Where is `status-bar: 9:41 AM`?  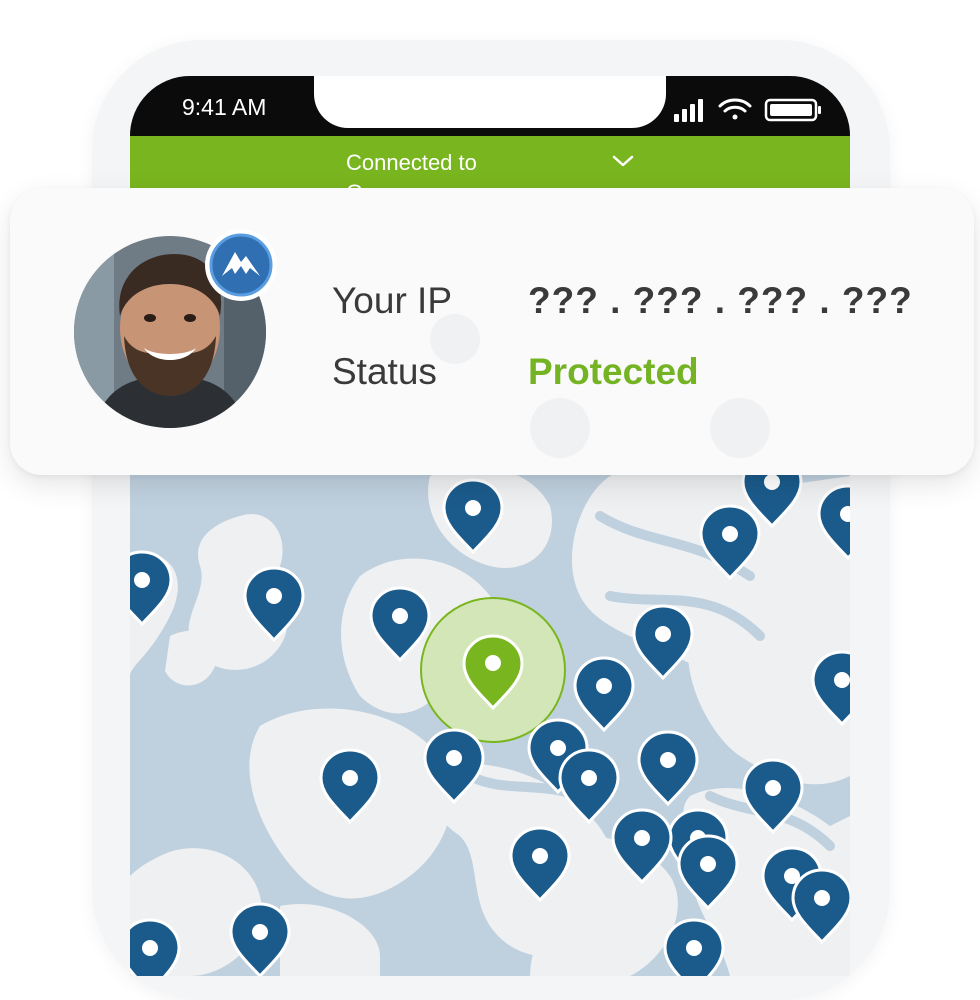 status-bar: 9:41 AM is located at coordinates (490, 106).